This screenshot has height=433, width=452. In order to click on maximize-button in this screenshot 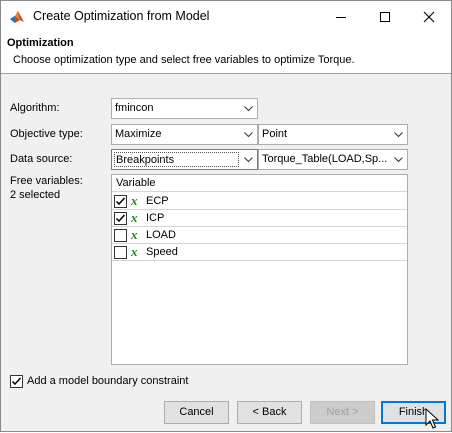, I will do `click(385, 16)`.